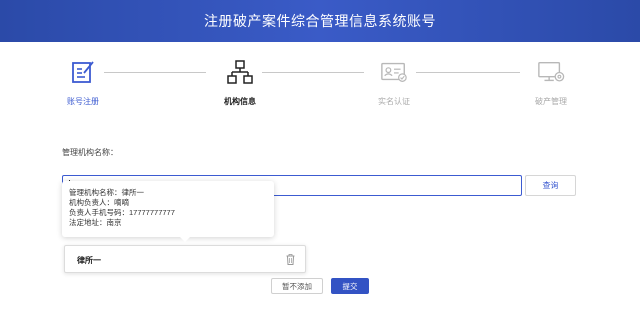 The image size is (640, 329). Describe the element at coordinates (551, 72) in the screenshot. I see `monitor-gear-icon` at that location.